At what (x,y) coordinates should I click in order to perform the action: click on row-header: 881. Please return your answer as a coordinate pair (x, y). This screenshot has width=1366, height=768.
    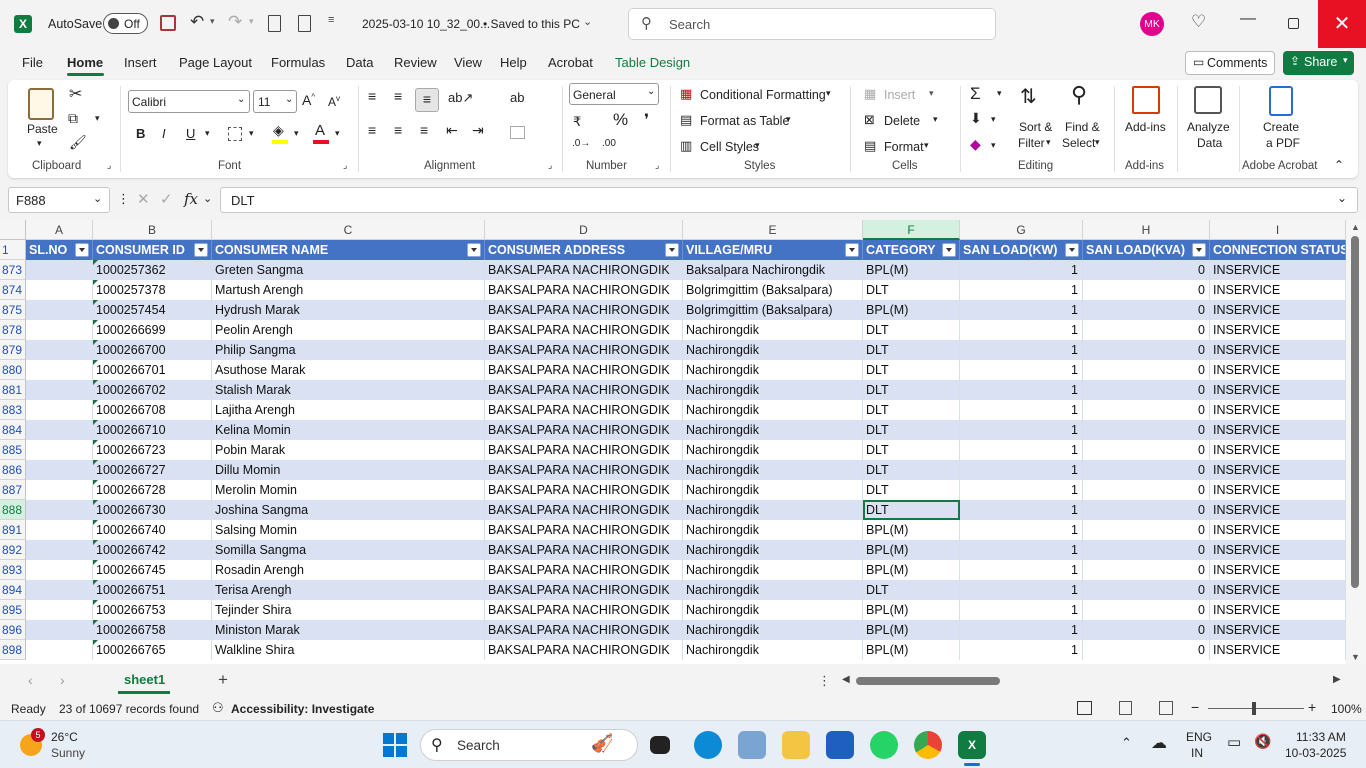
    Looking at the image, I should click on (13, 390).